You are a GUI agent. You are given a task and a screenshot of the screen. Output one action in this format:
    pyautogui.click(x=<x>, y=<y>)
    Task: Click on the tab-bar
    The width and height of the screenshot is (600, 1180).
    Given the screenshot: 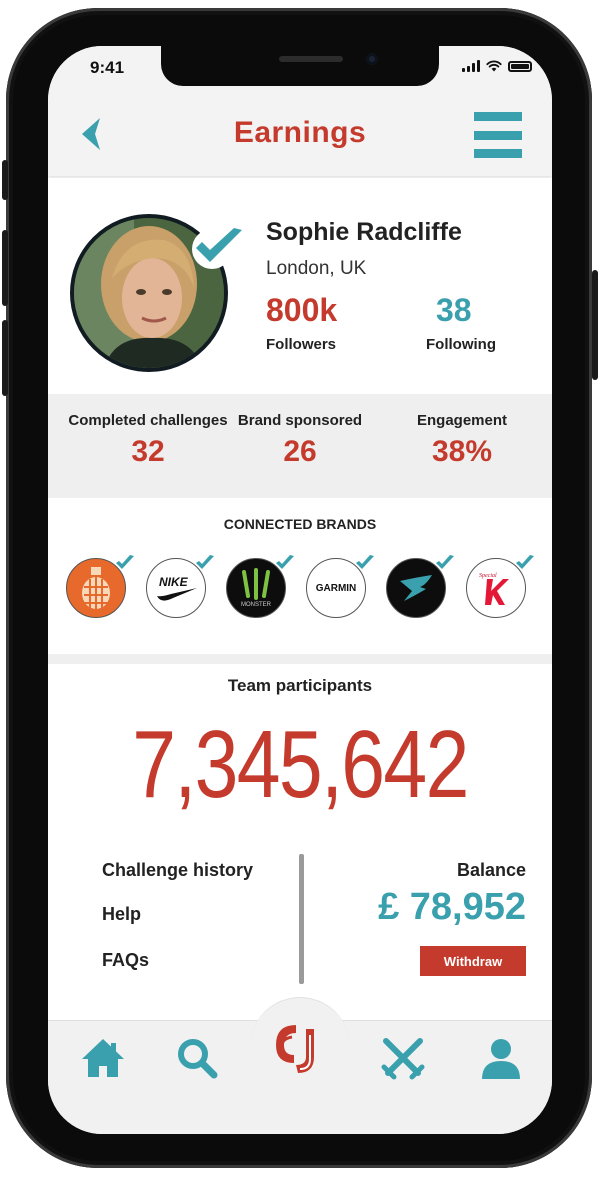 What is the action you would take?
    pyautogui.click(x=300, y=1065)
    